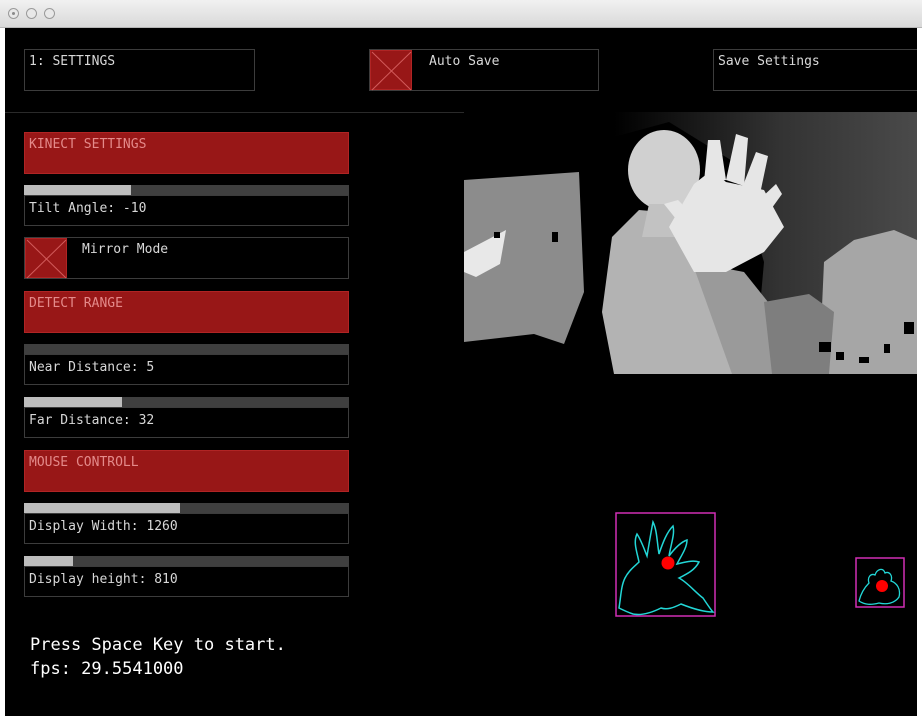  What do you see at coordinates (186, 258) in the screenshot?
I see `mirror-mode-toggle: Mirror Mode` at bounding box center [186, 258].